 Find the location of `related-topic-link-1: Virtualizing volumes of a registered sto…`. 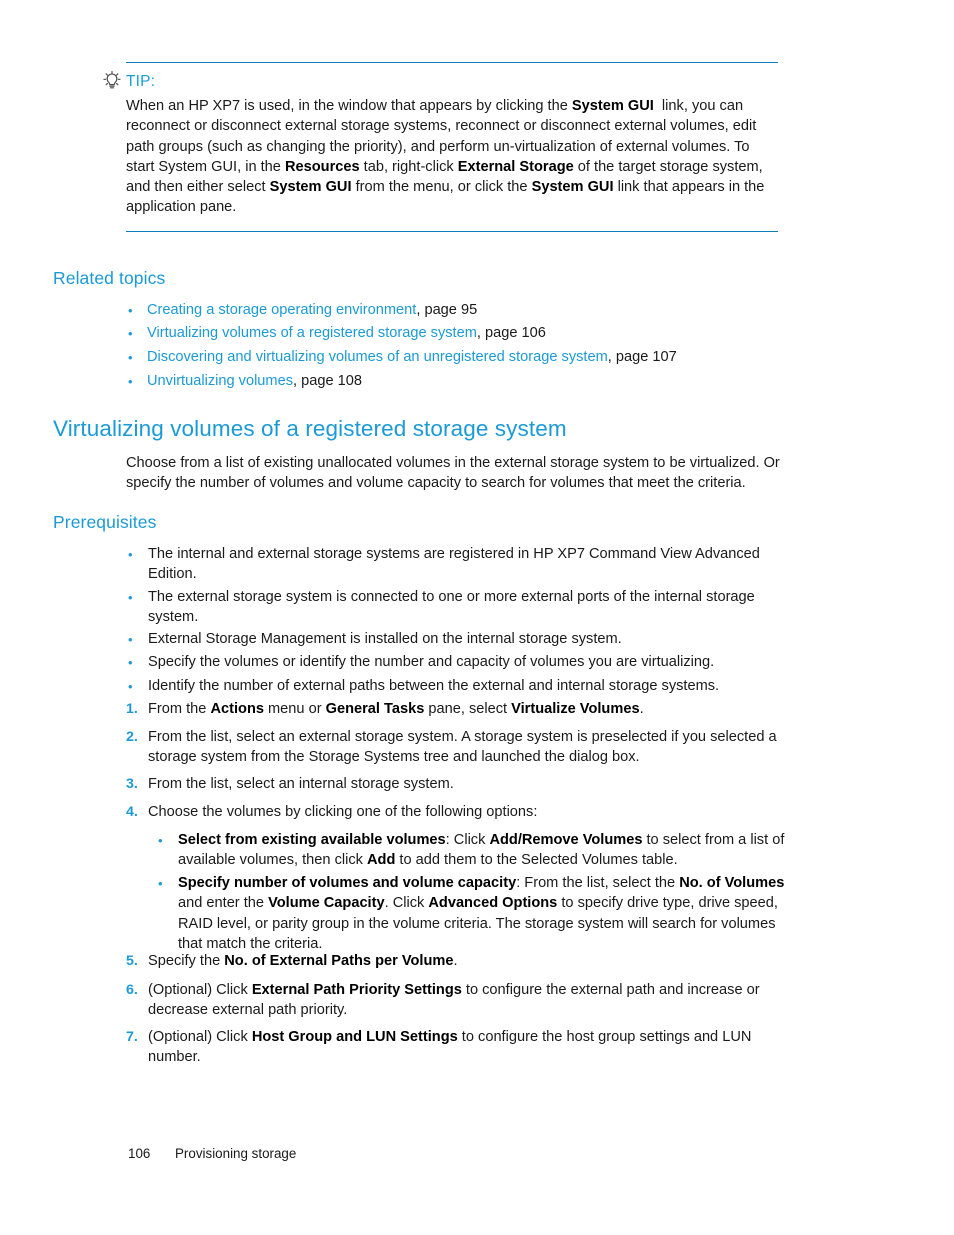

related-topic-link-1: Virtualizing volumes of a registered sto… is located at coordinates (477, 333).